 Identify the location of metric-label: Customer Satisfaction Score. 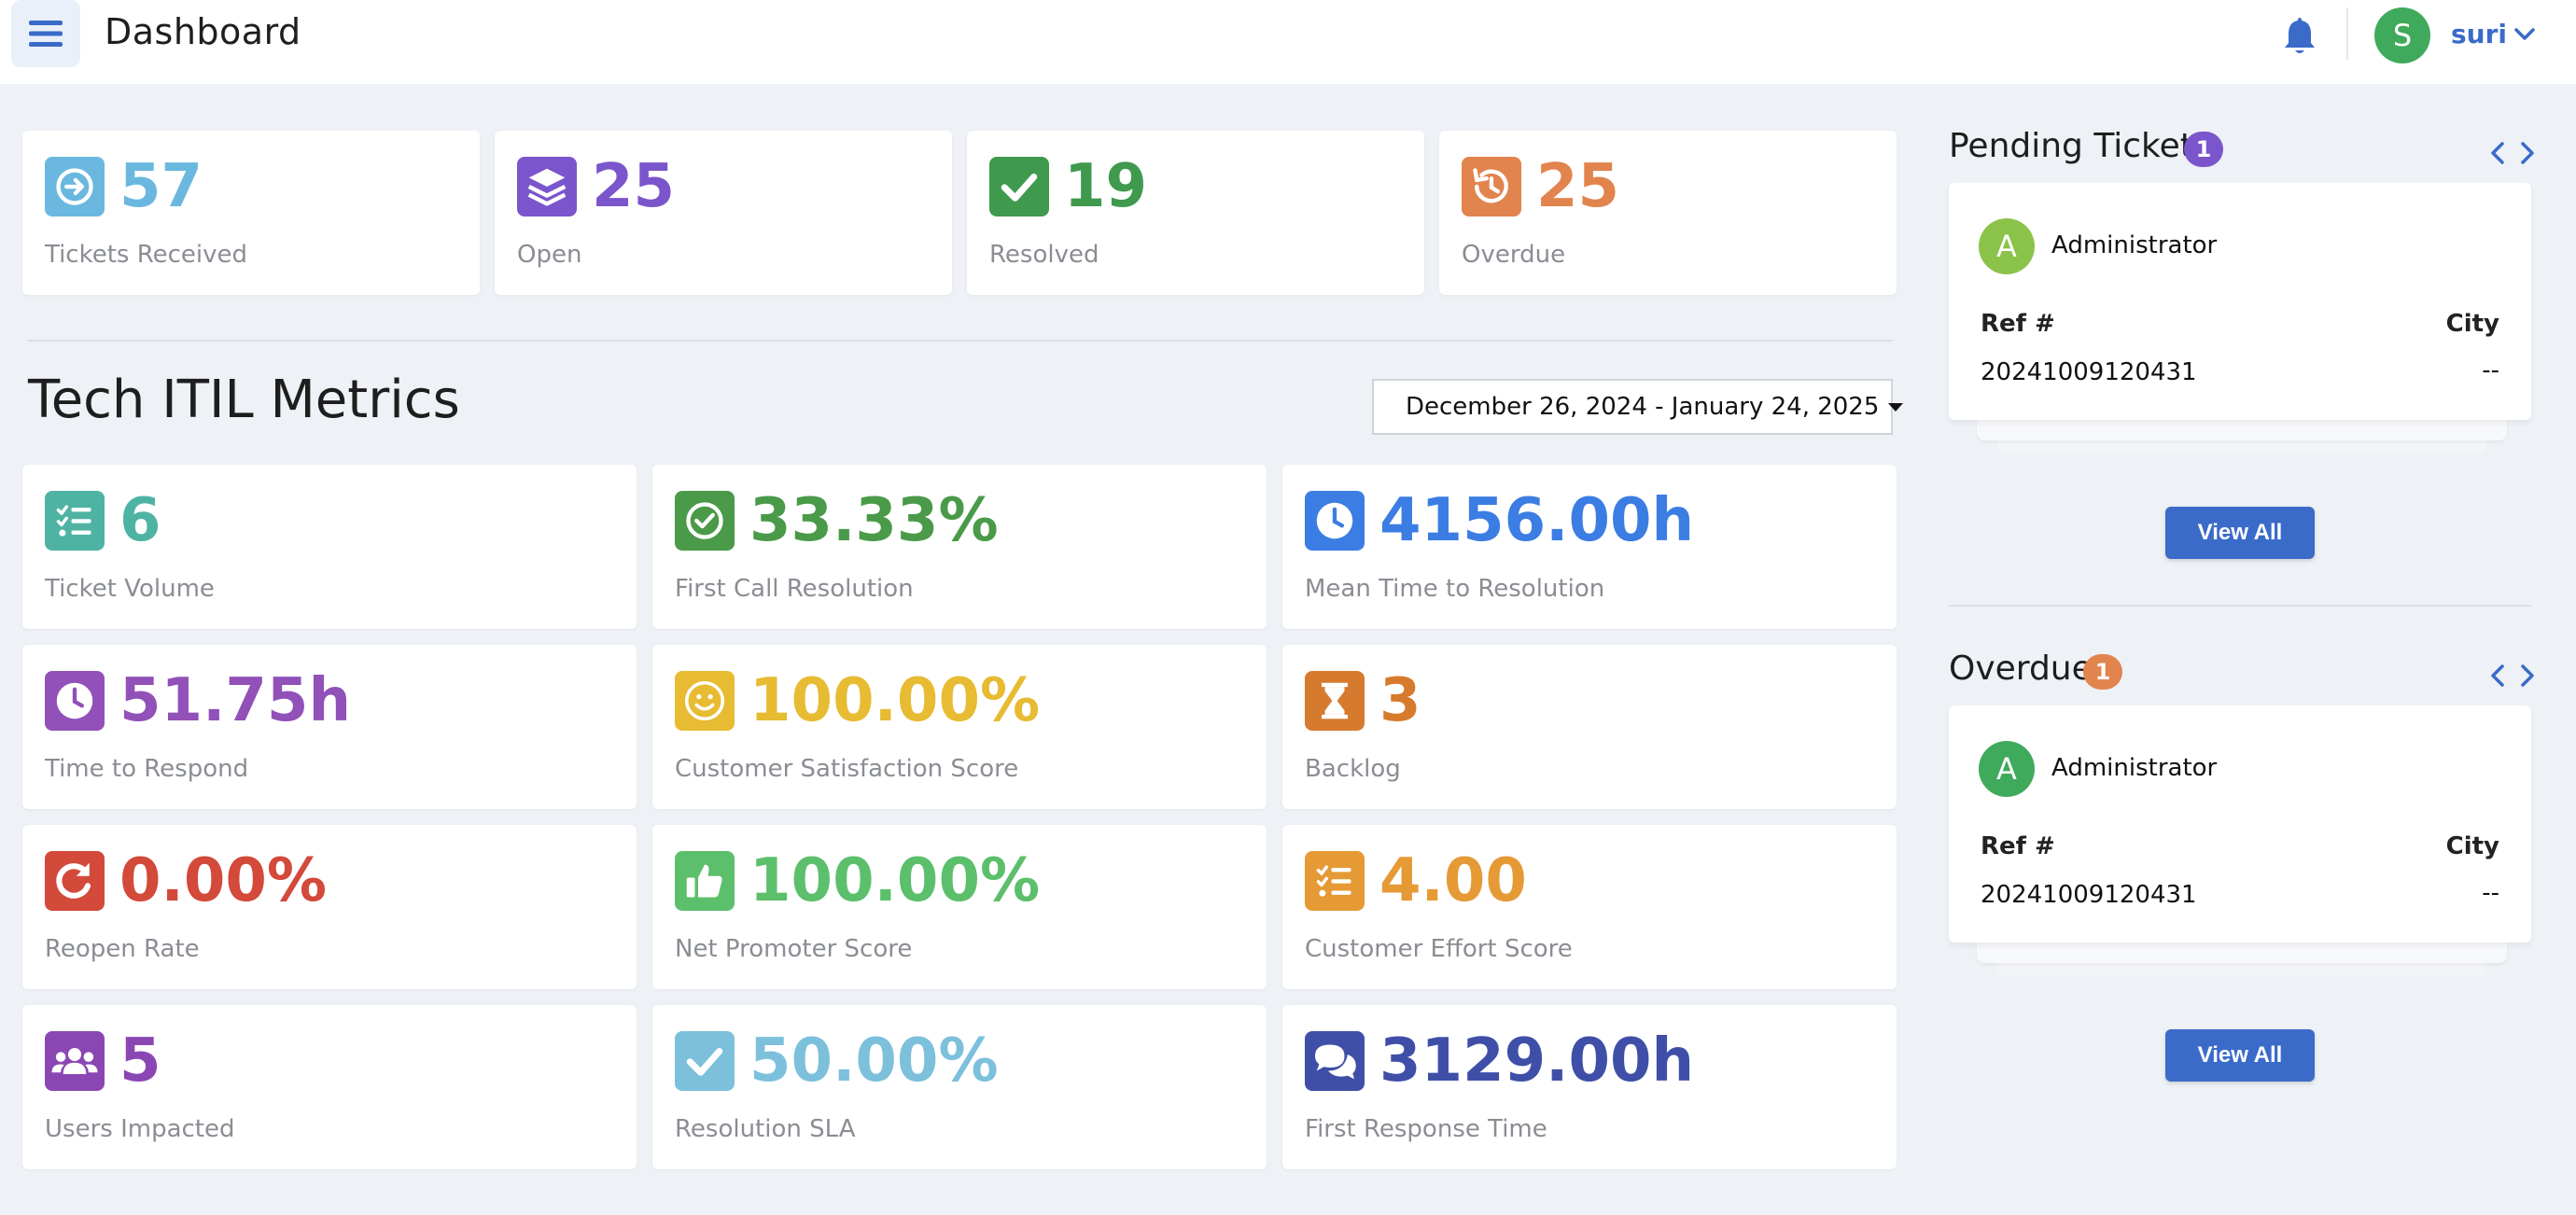
(847, 769).